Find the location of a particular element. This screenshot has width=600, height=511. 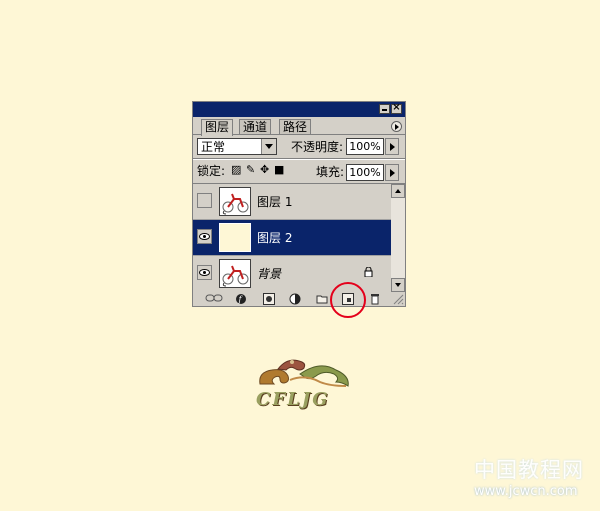

panel-tabs: 图层 通道 路径 is located at coordinates (299, 127).